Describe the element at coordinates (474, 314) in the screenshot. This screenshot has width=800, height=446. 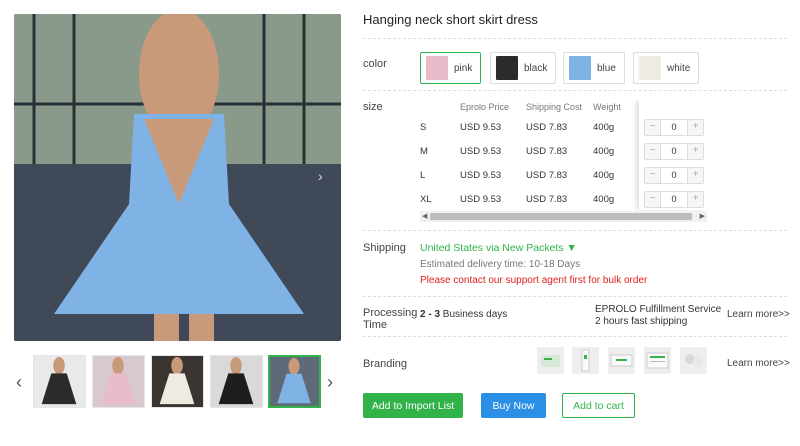
I see `processing-days-unit: Business days` at that location.